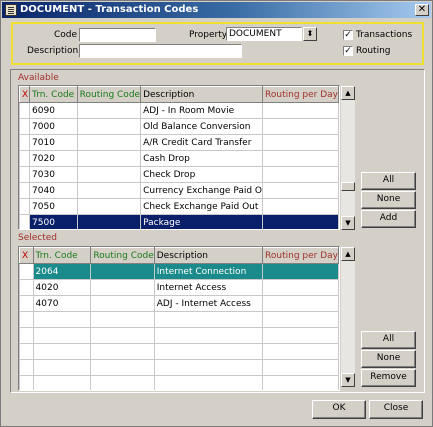 This screenshot has height=427, width=433. Describe the element at coordinates (388, 340) in the screenshot. I see `remove-all-button: All` at that location.